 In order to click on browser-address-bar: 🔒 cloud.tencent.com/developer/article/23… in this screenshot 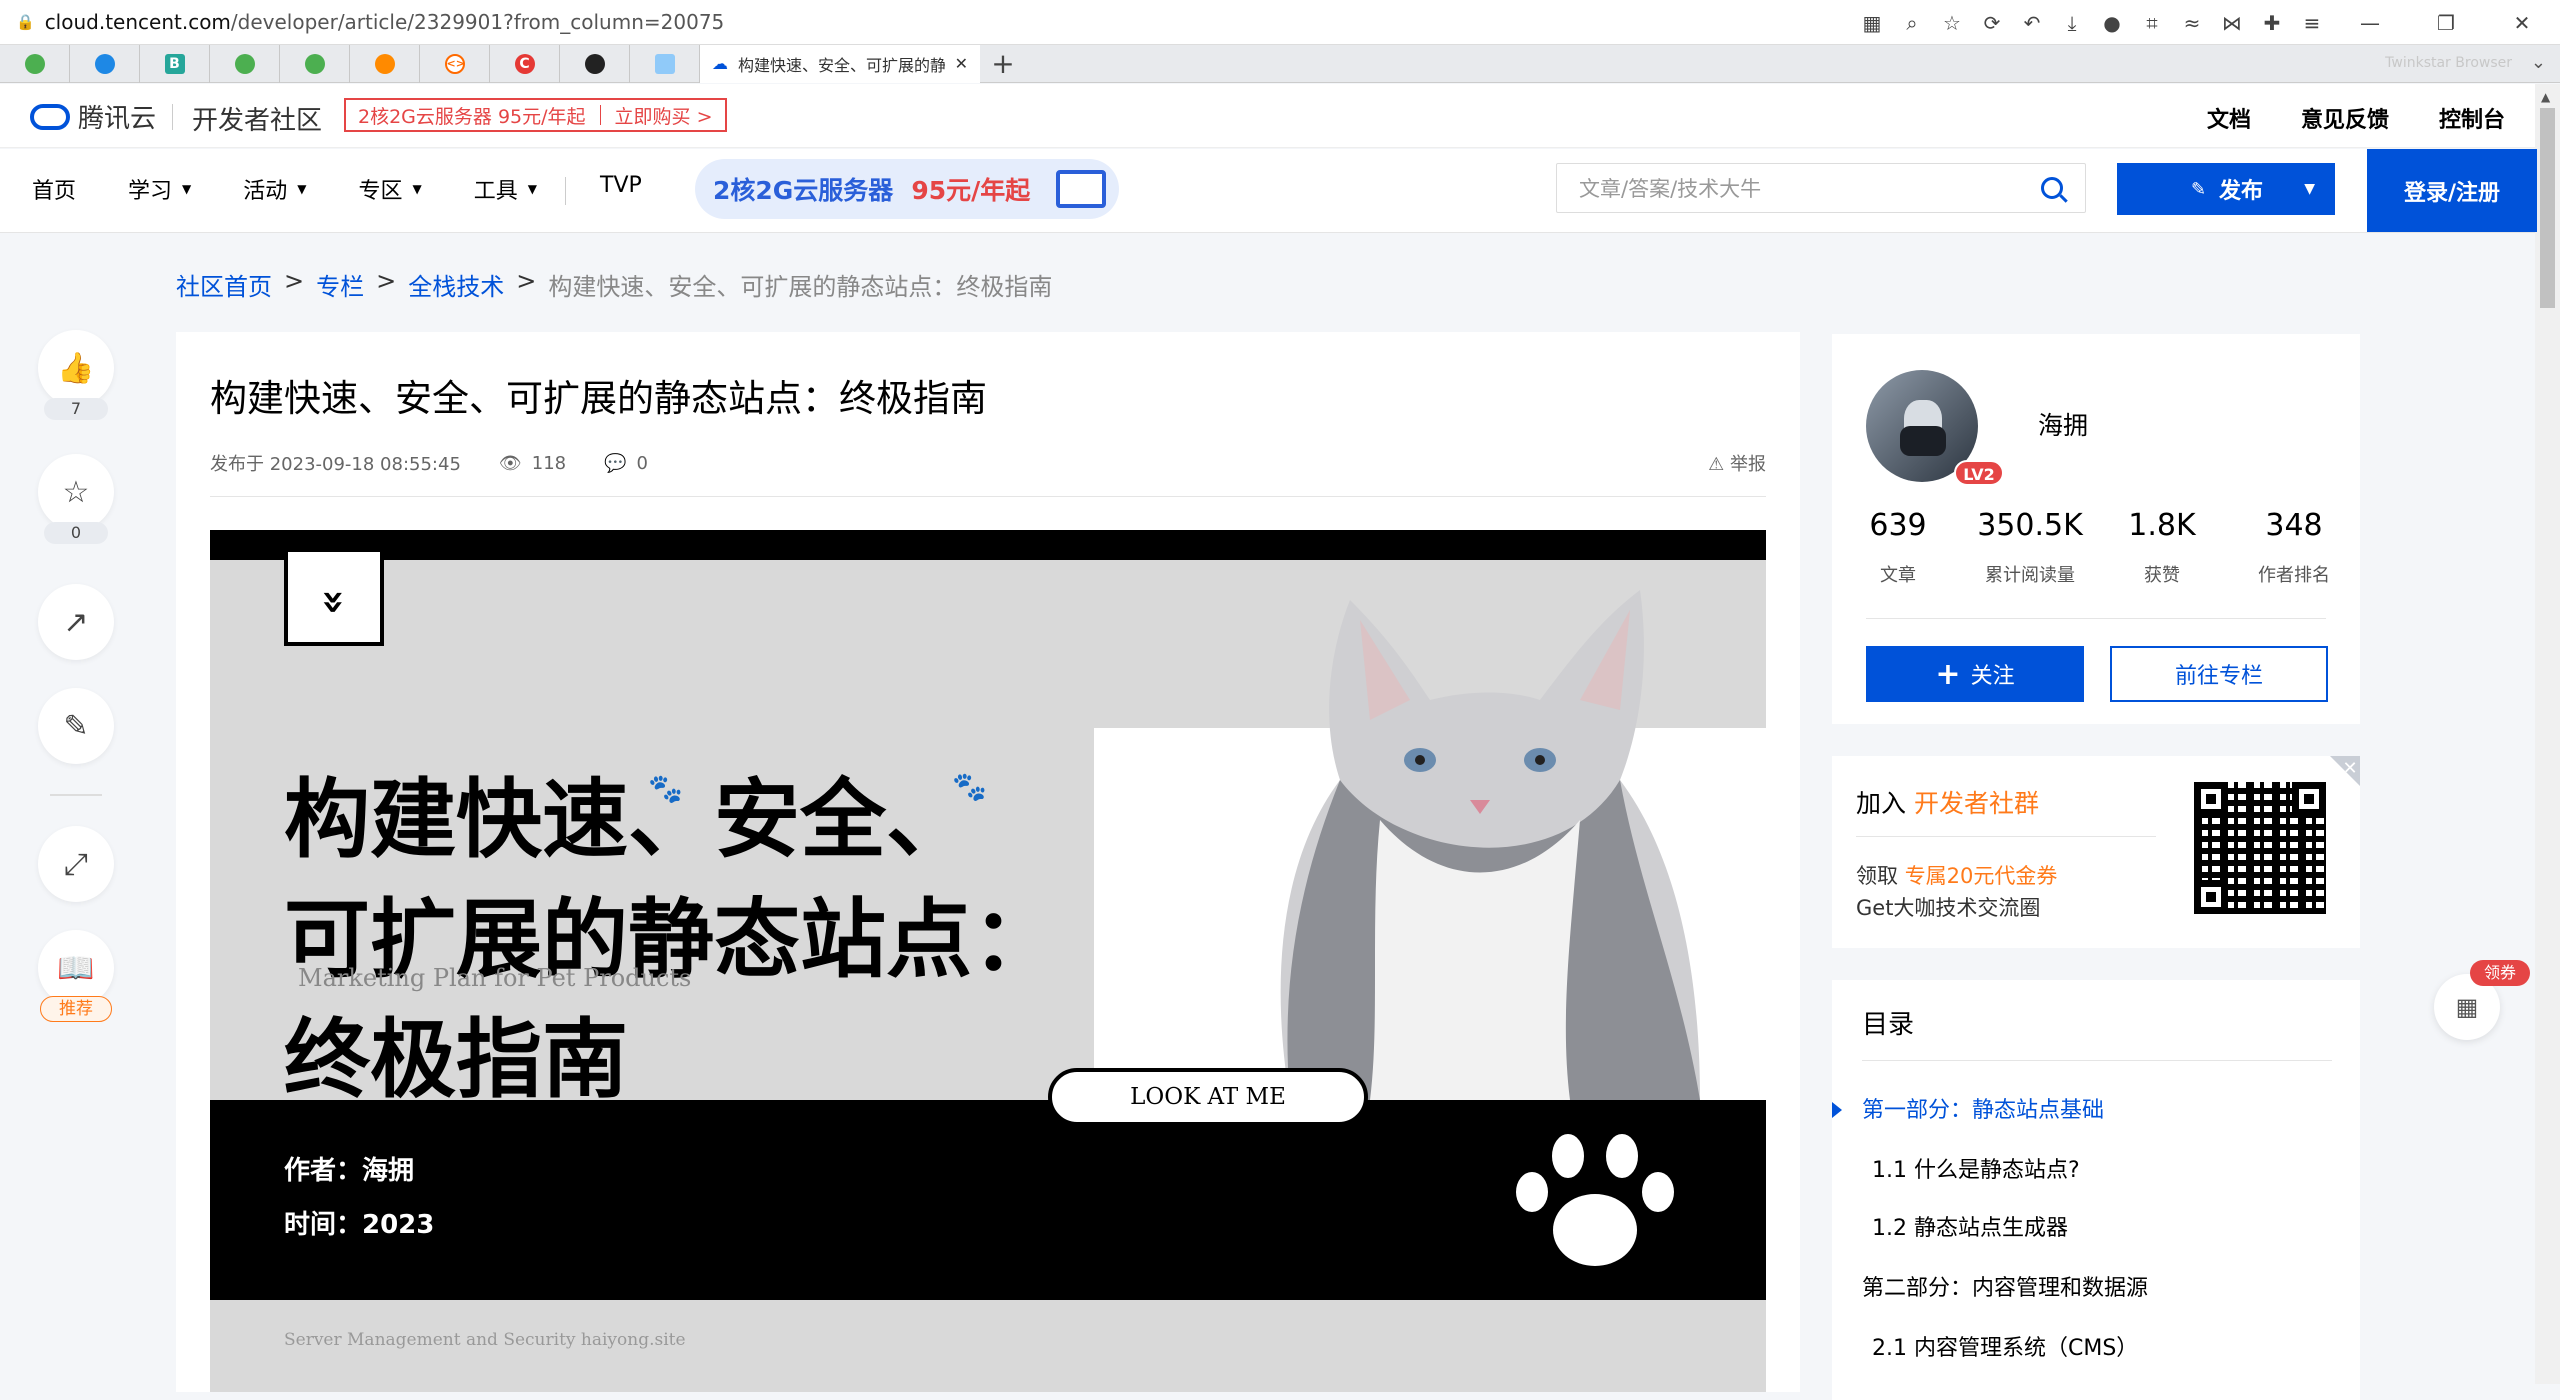, I will do `click(1280, 22)`.